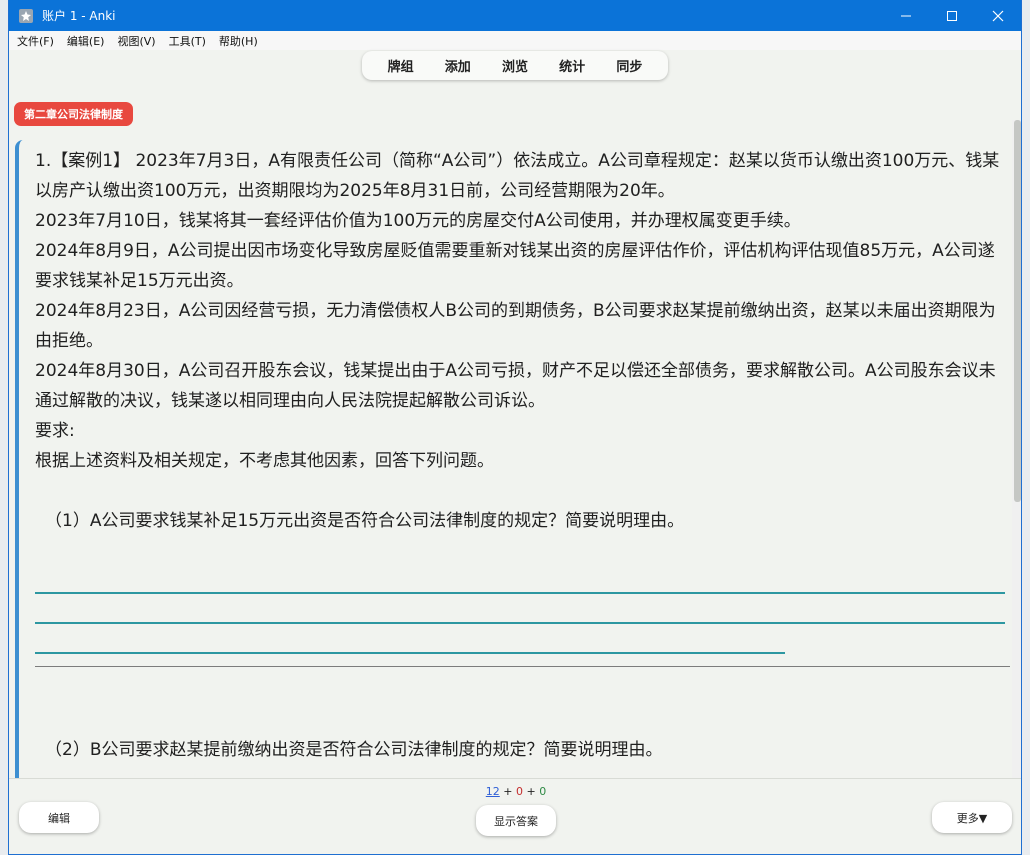  I want to click on toolbar-stats: 统计, so click(572, 65).